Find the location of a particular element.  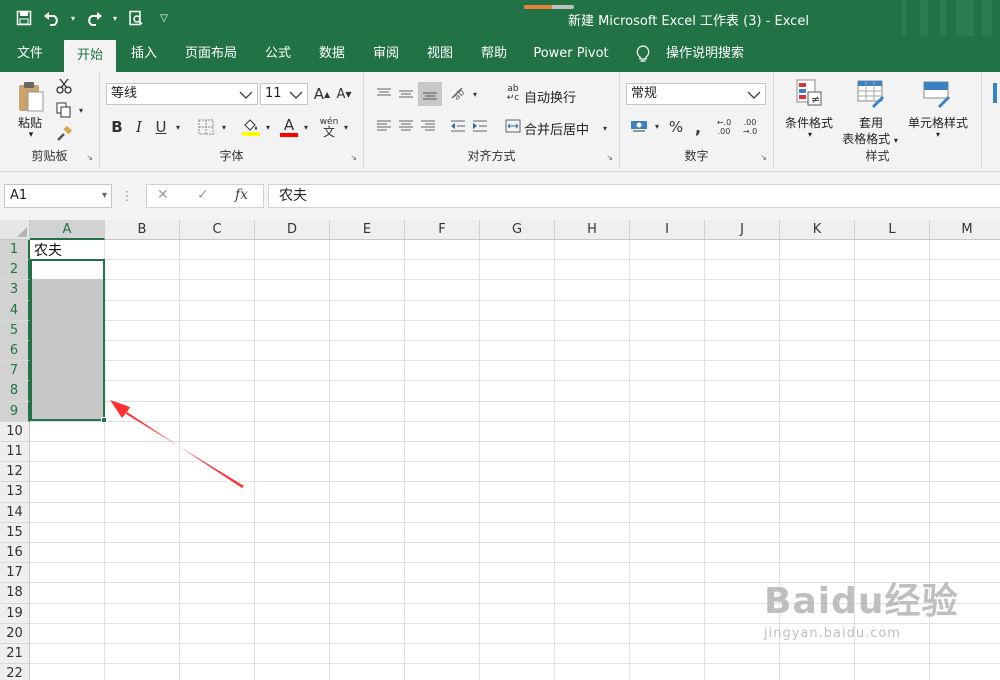

cancel-icon: ✕ is located at coordinates (163, 195).